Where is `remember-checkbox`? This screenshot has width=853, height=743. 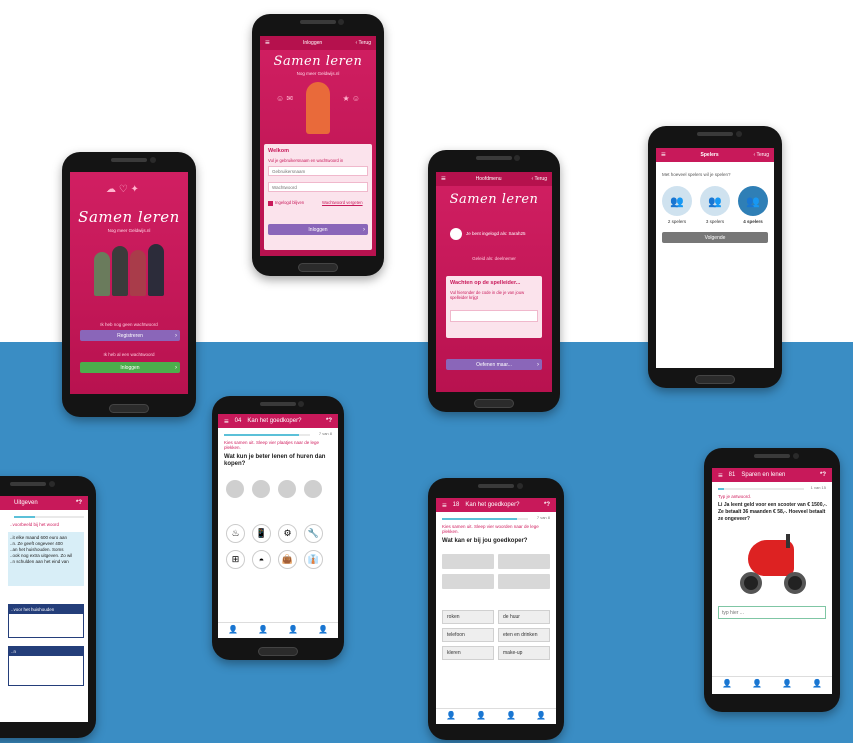
remember-checkbox is located at coordinates (270, 203).